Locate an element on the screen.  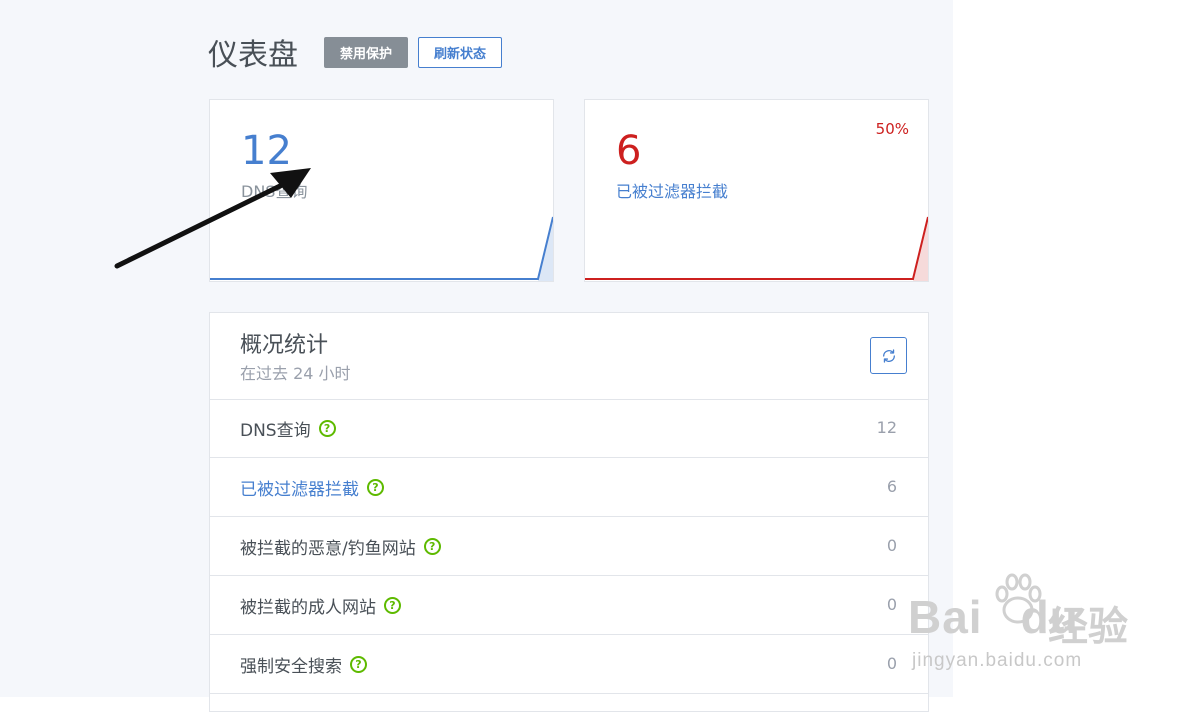
overview-refresh-button is located at coordinates (888, 355).